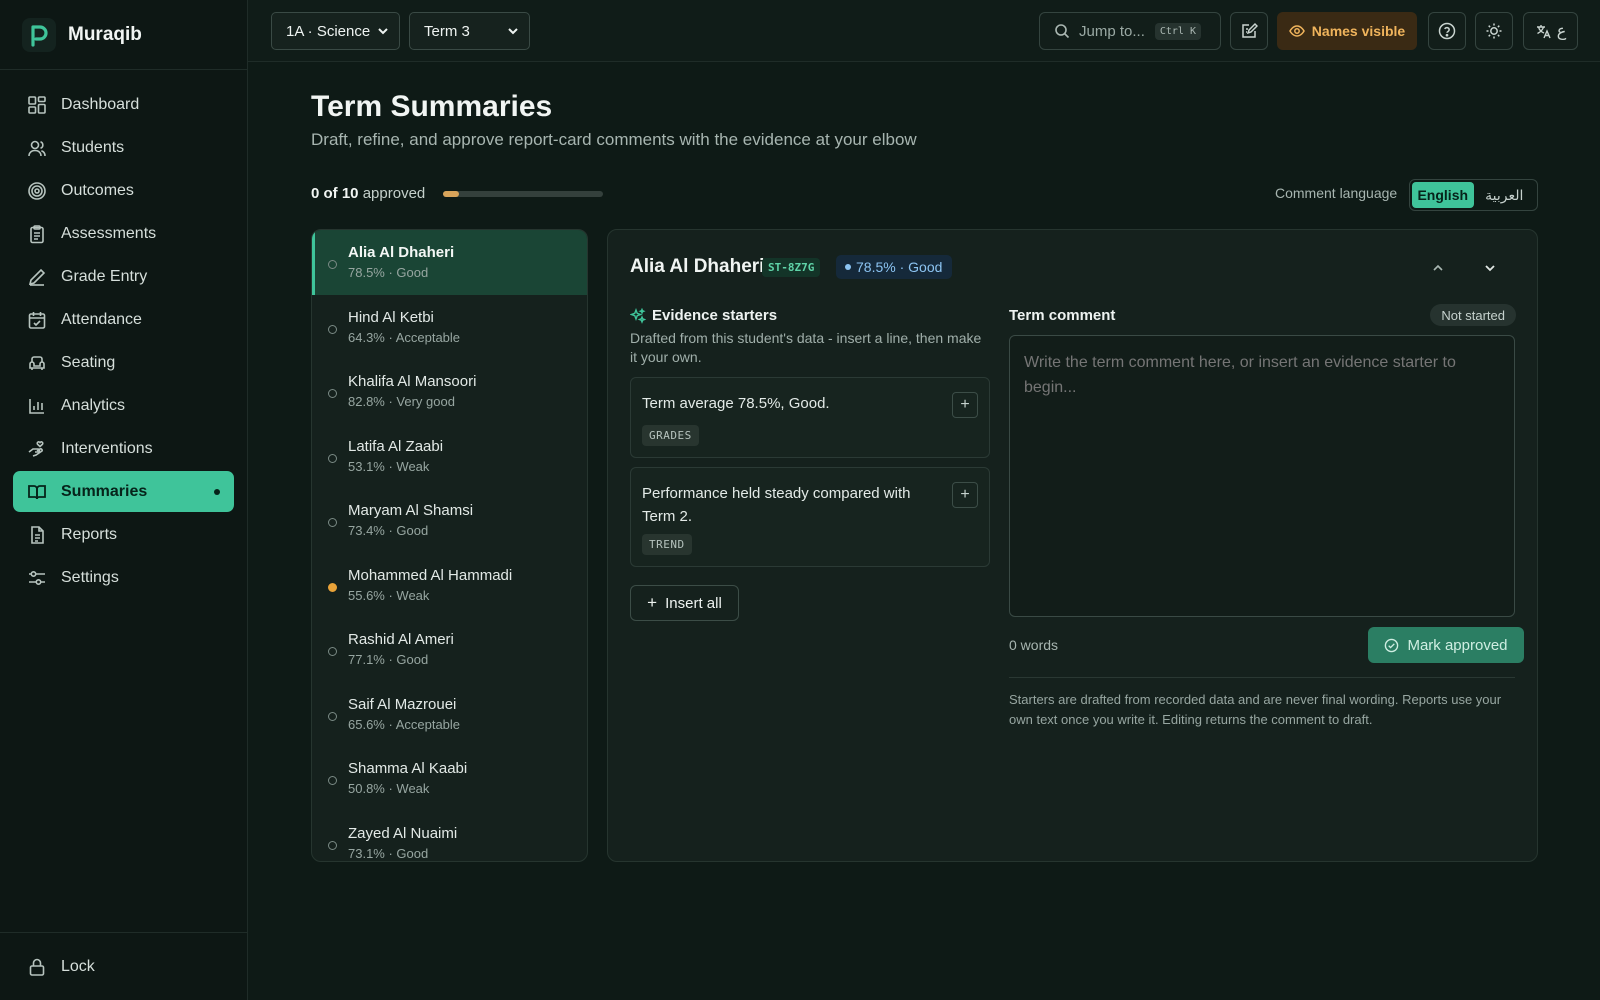 The height and width of the screenshot is (1000, 1600). I want to click on sidebar-item-dashboard: Dashboard, so click(123, 104).